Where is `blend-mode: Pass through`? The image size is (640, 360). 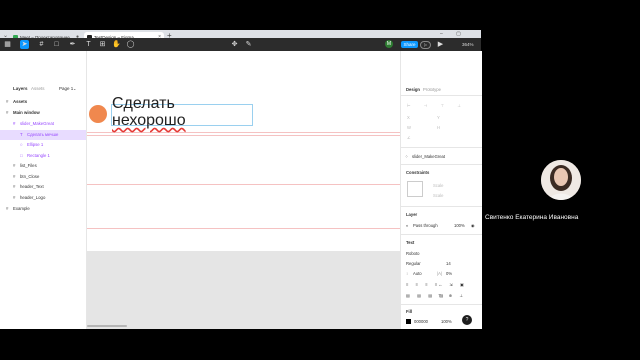 blend-mode: Pass through is located at coordinates (425, 225).